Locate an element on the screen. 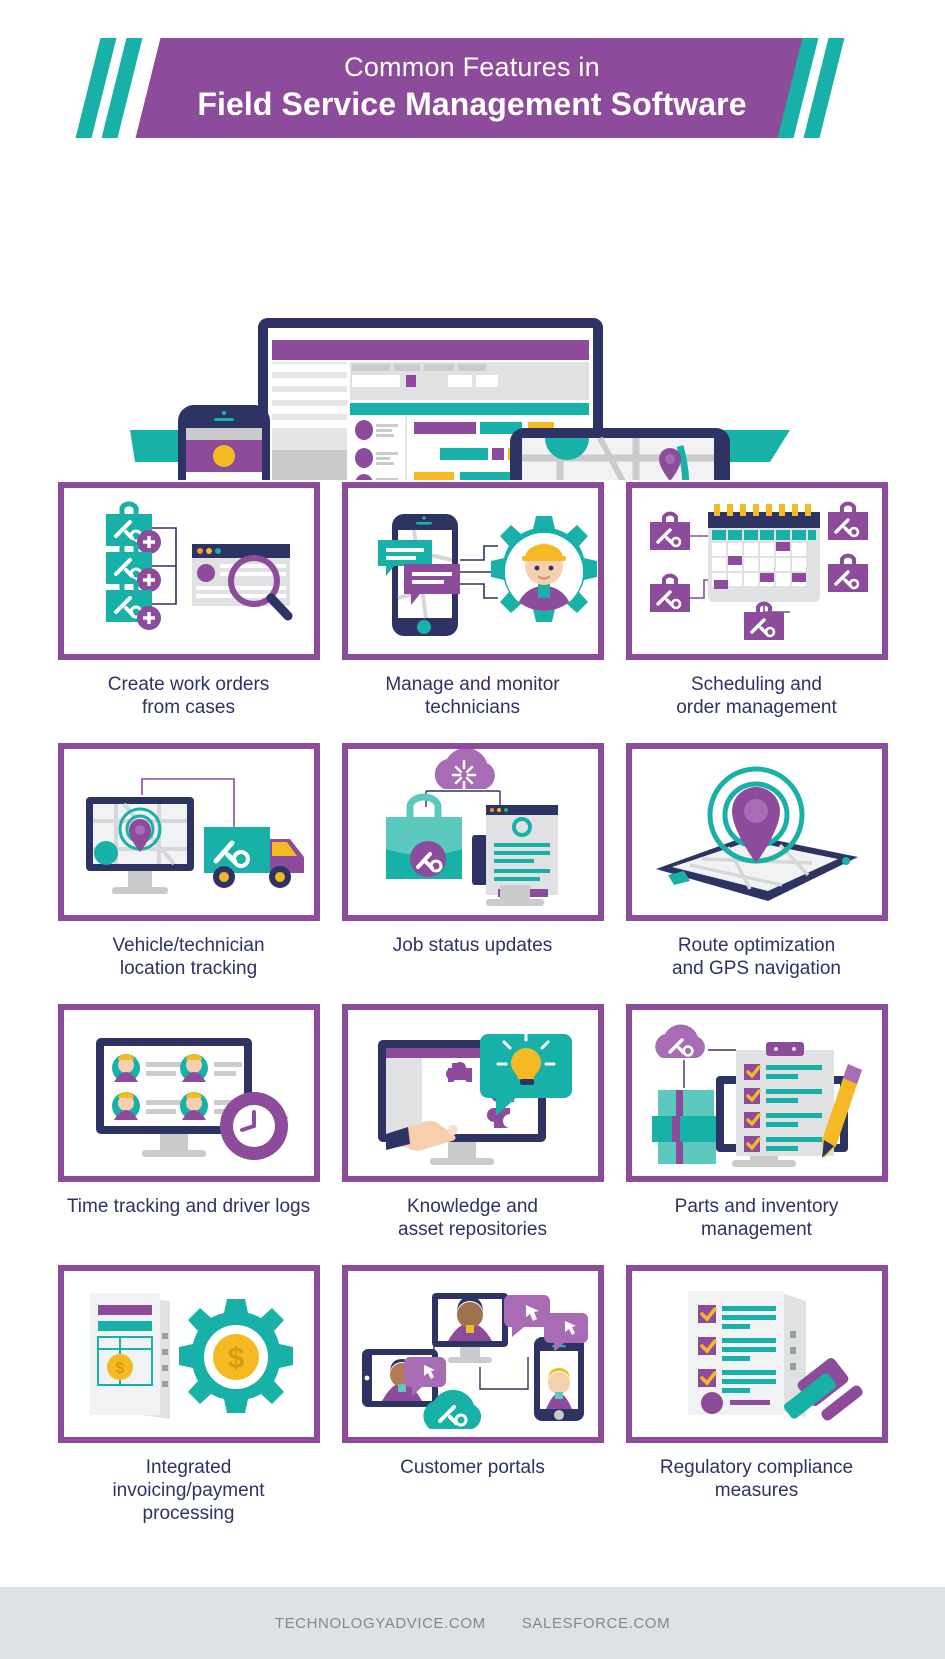 Image resolution: width=945 pixels, height=1659 pixels. clipboard-clip is located at coordinates (784, 1049).